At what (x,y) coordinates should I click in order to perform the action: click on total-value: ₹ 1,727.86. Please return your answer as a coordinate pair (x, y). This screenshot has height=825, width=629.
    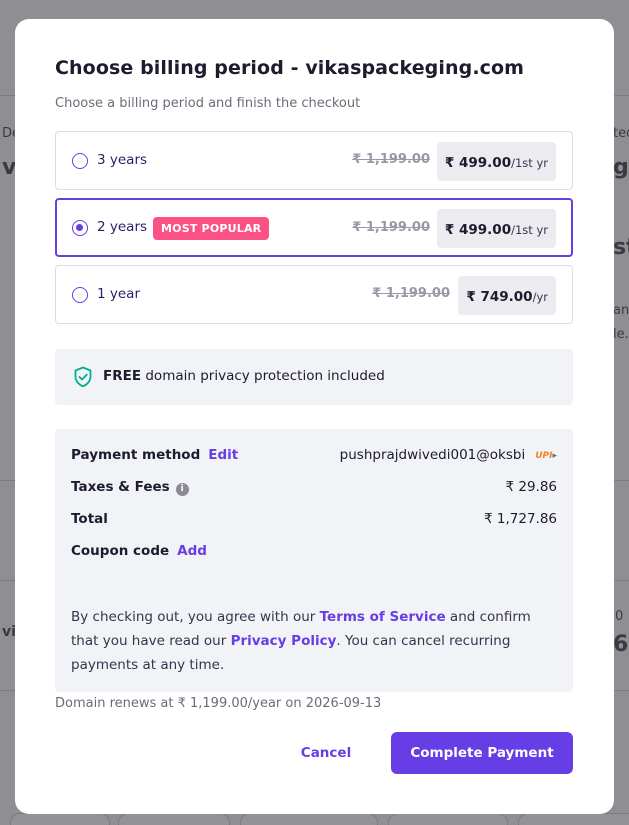
    Looking at the image, I should click on (520, 519).